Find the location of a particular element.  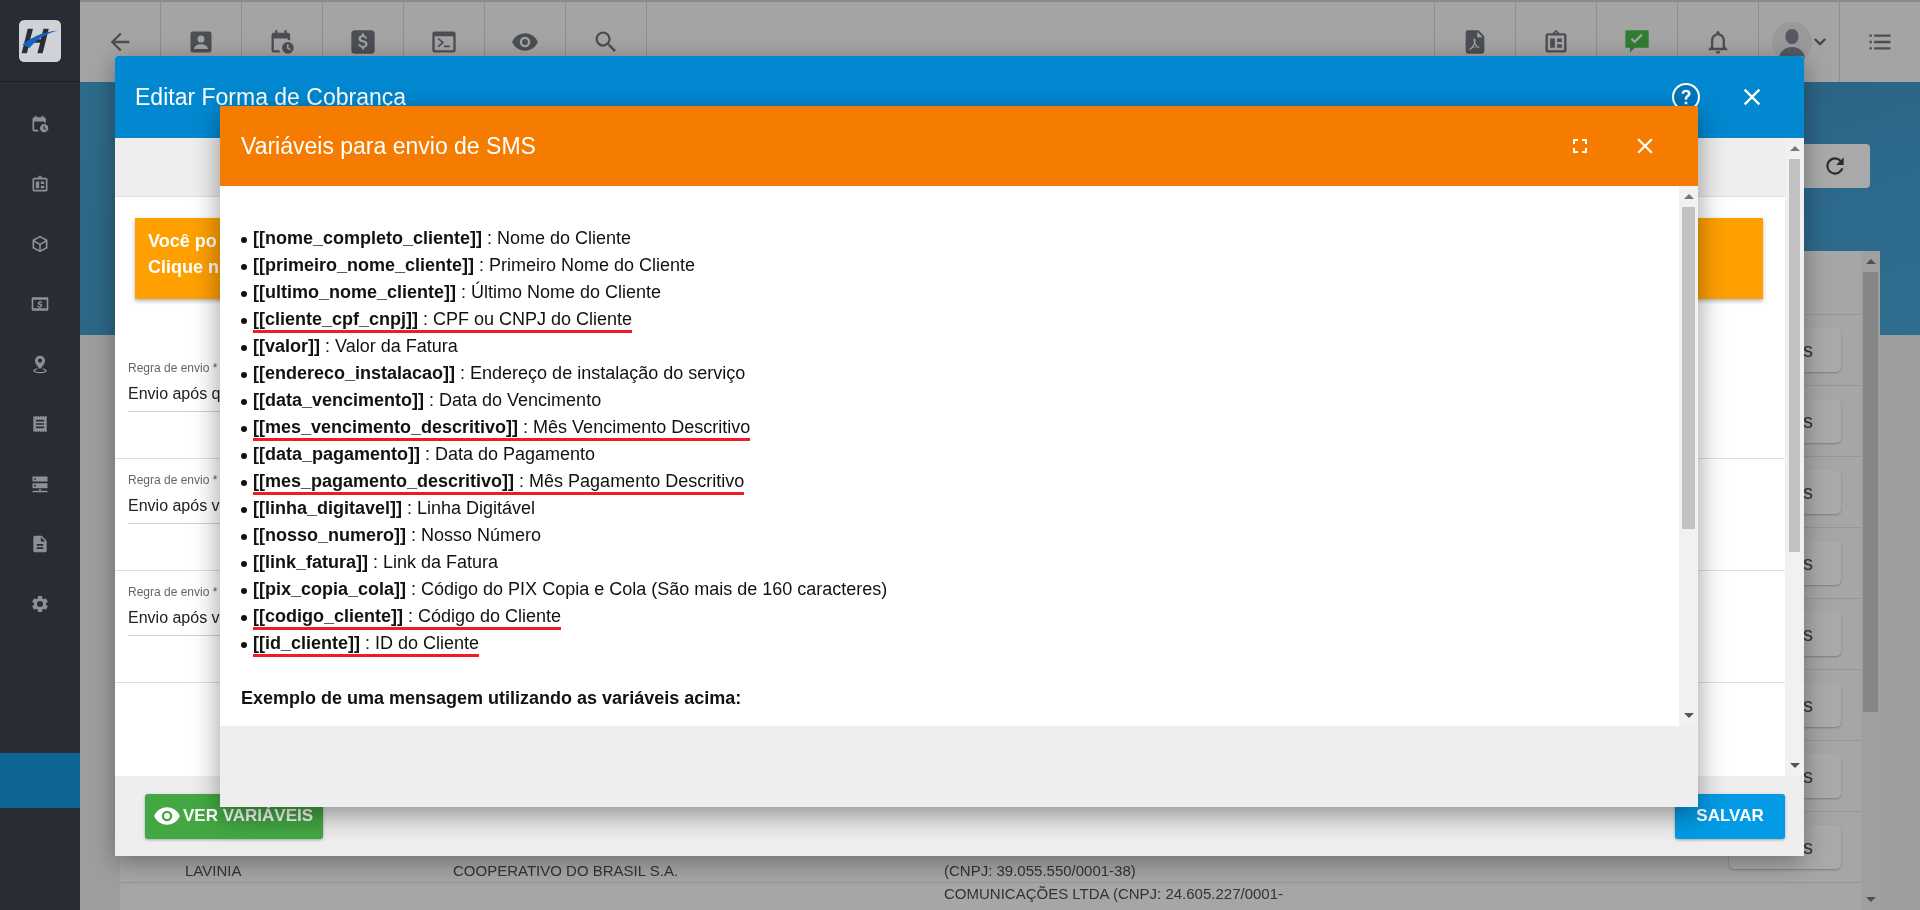

board-icon is located at coordinates (40, 184).